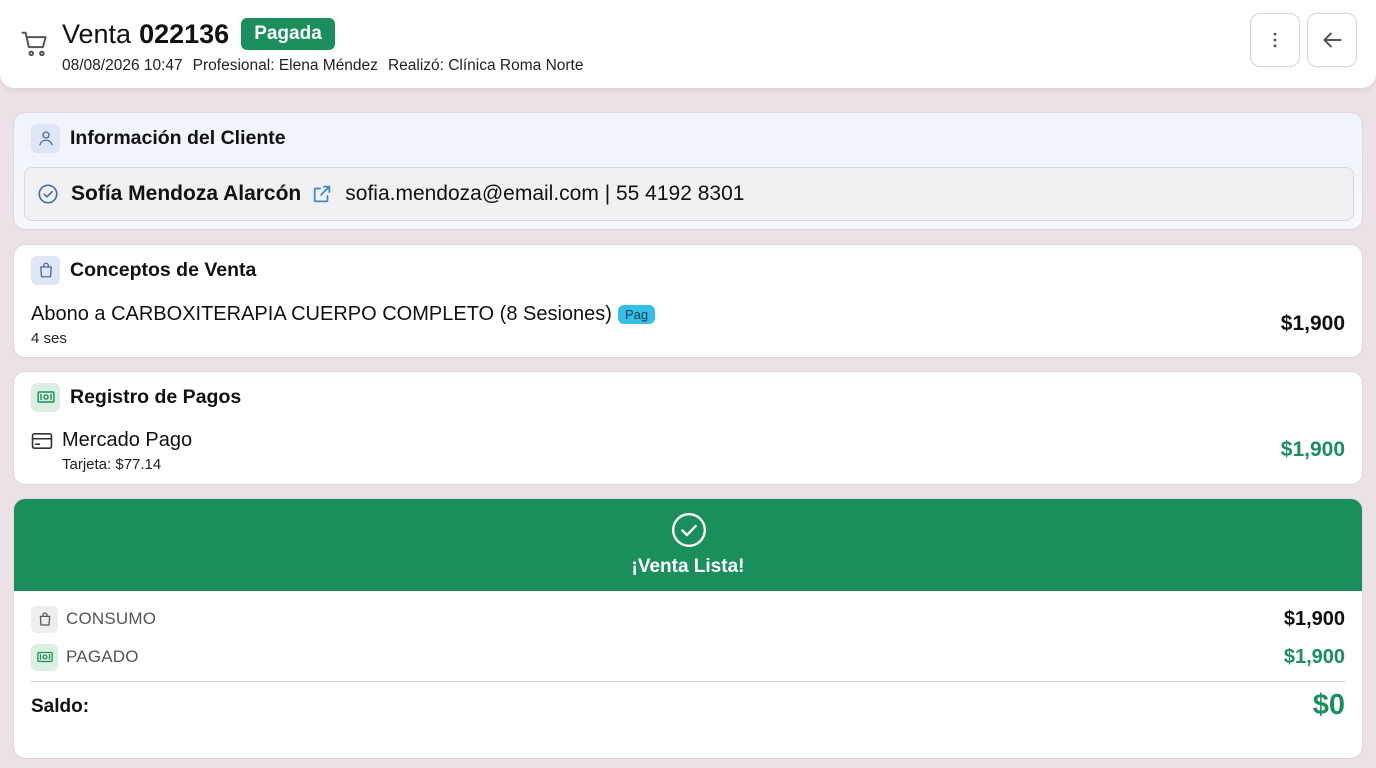 The width and height of the screenshot is (1376, 768). What do you see at coordinates (288, 34) in the screenshot?
I see `status-badge: Pagada` at bounding box center [288, 34].